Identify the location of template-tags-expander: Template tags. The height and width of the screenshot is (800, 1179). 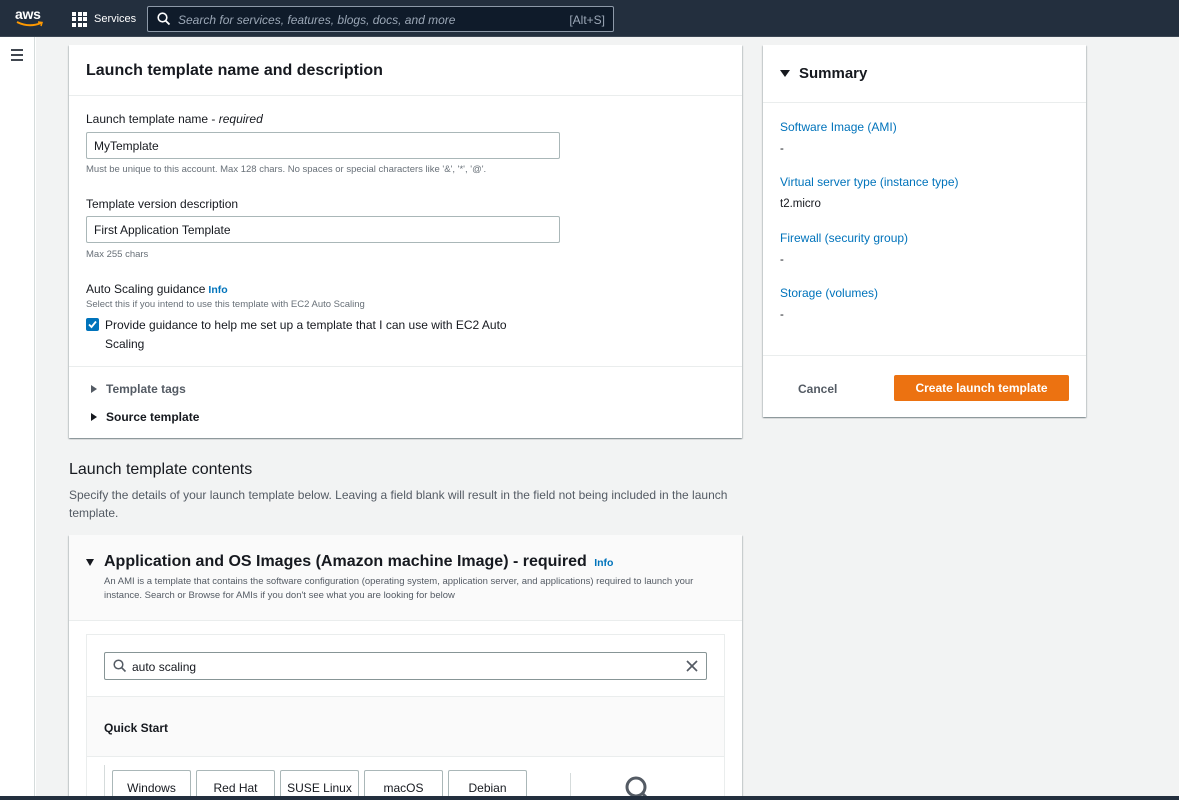
(138, 389).